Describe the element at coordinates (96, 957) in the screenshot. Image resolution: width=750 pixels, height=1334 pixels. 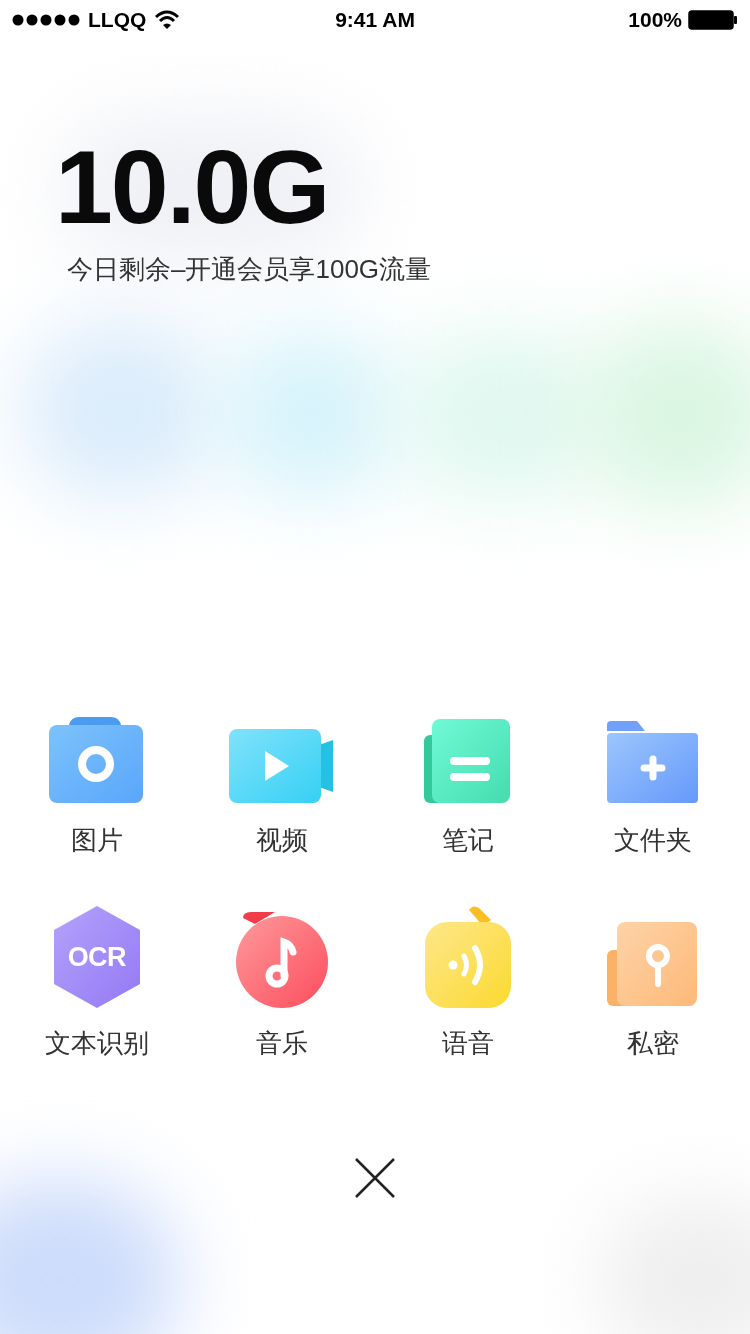
I see `ocr-icon: OCR` at that location.